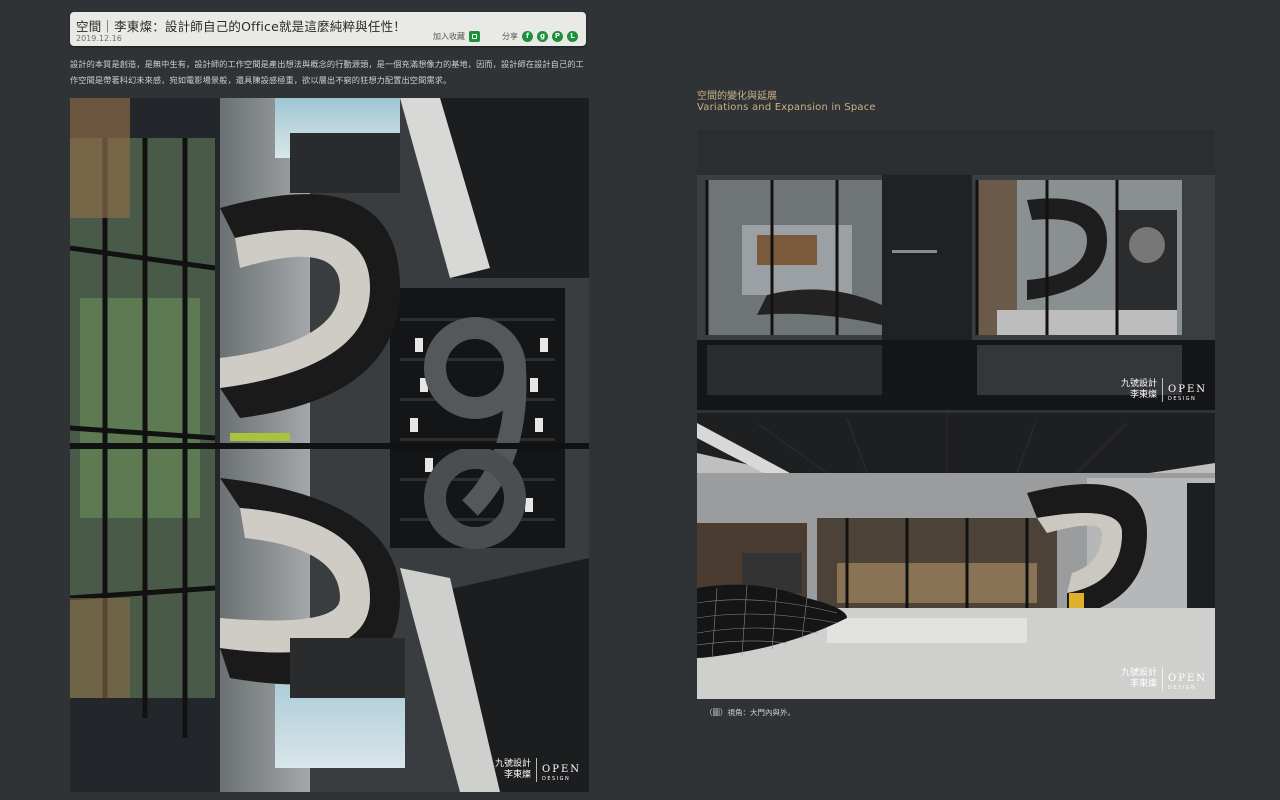  Describe the element at coordinates (99, 38) in the screenshot. I see `article-date: 2019.12.16` at that location.